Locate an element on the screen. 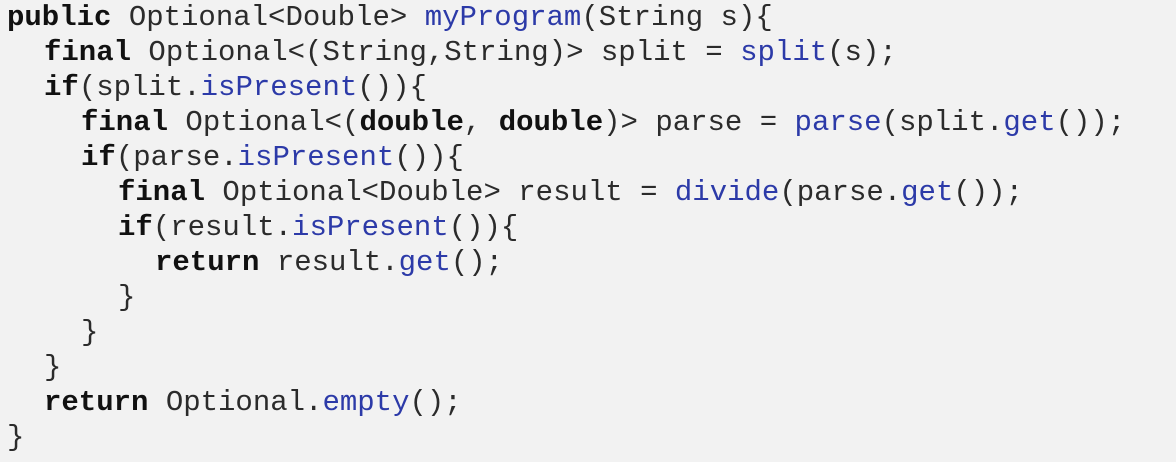 The height and width of the screenshot is (462, 1176). code-token: Optional. is located at coordinates (235, 402).